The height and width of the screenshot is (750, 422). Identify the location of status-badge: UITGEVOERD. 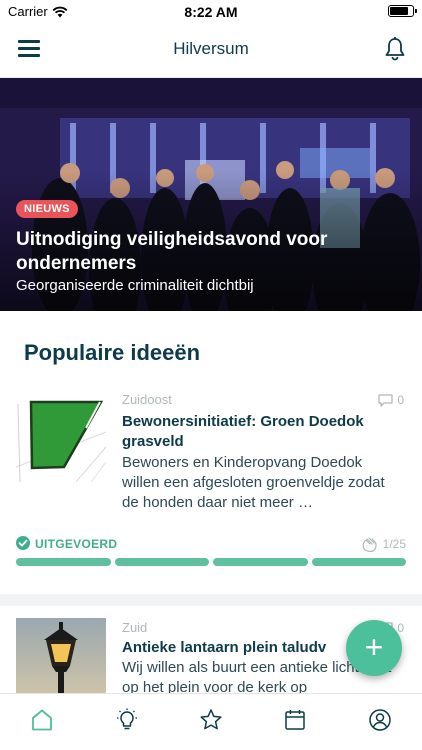
(76, 544).